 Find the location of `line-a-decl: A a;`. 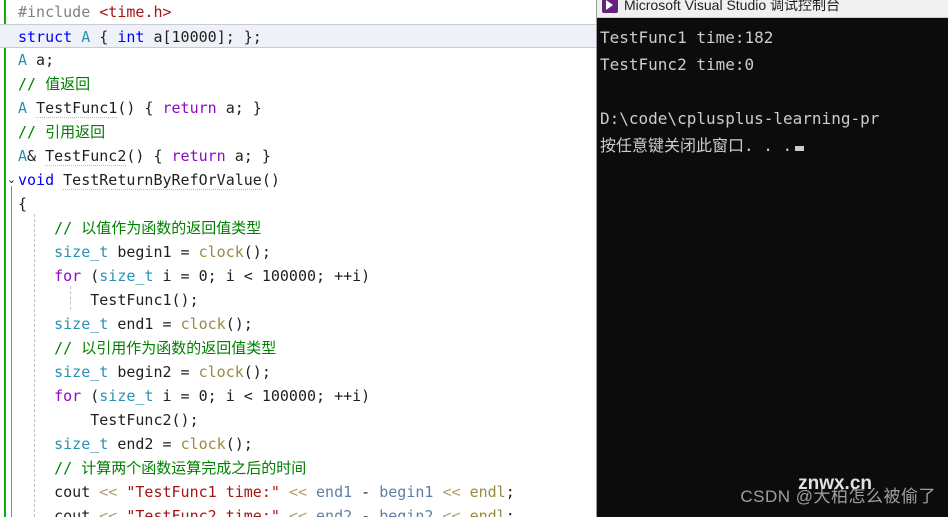

line-a-decl: A a; is located at coordinates (298, 60).